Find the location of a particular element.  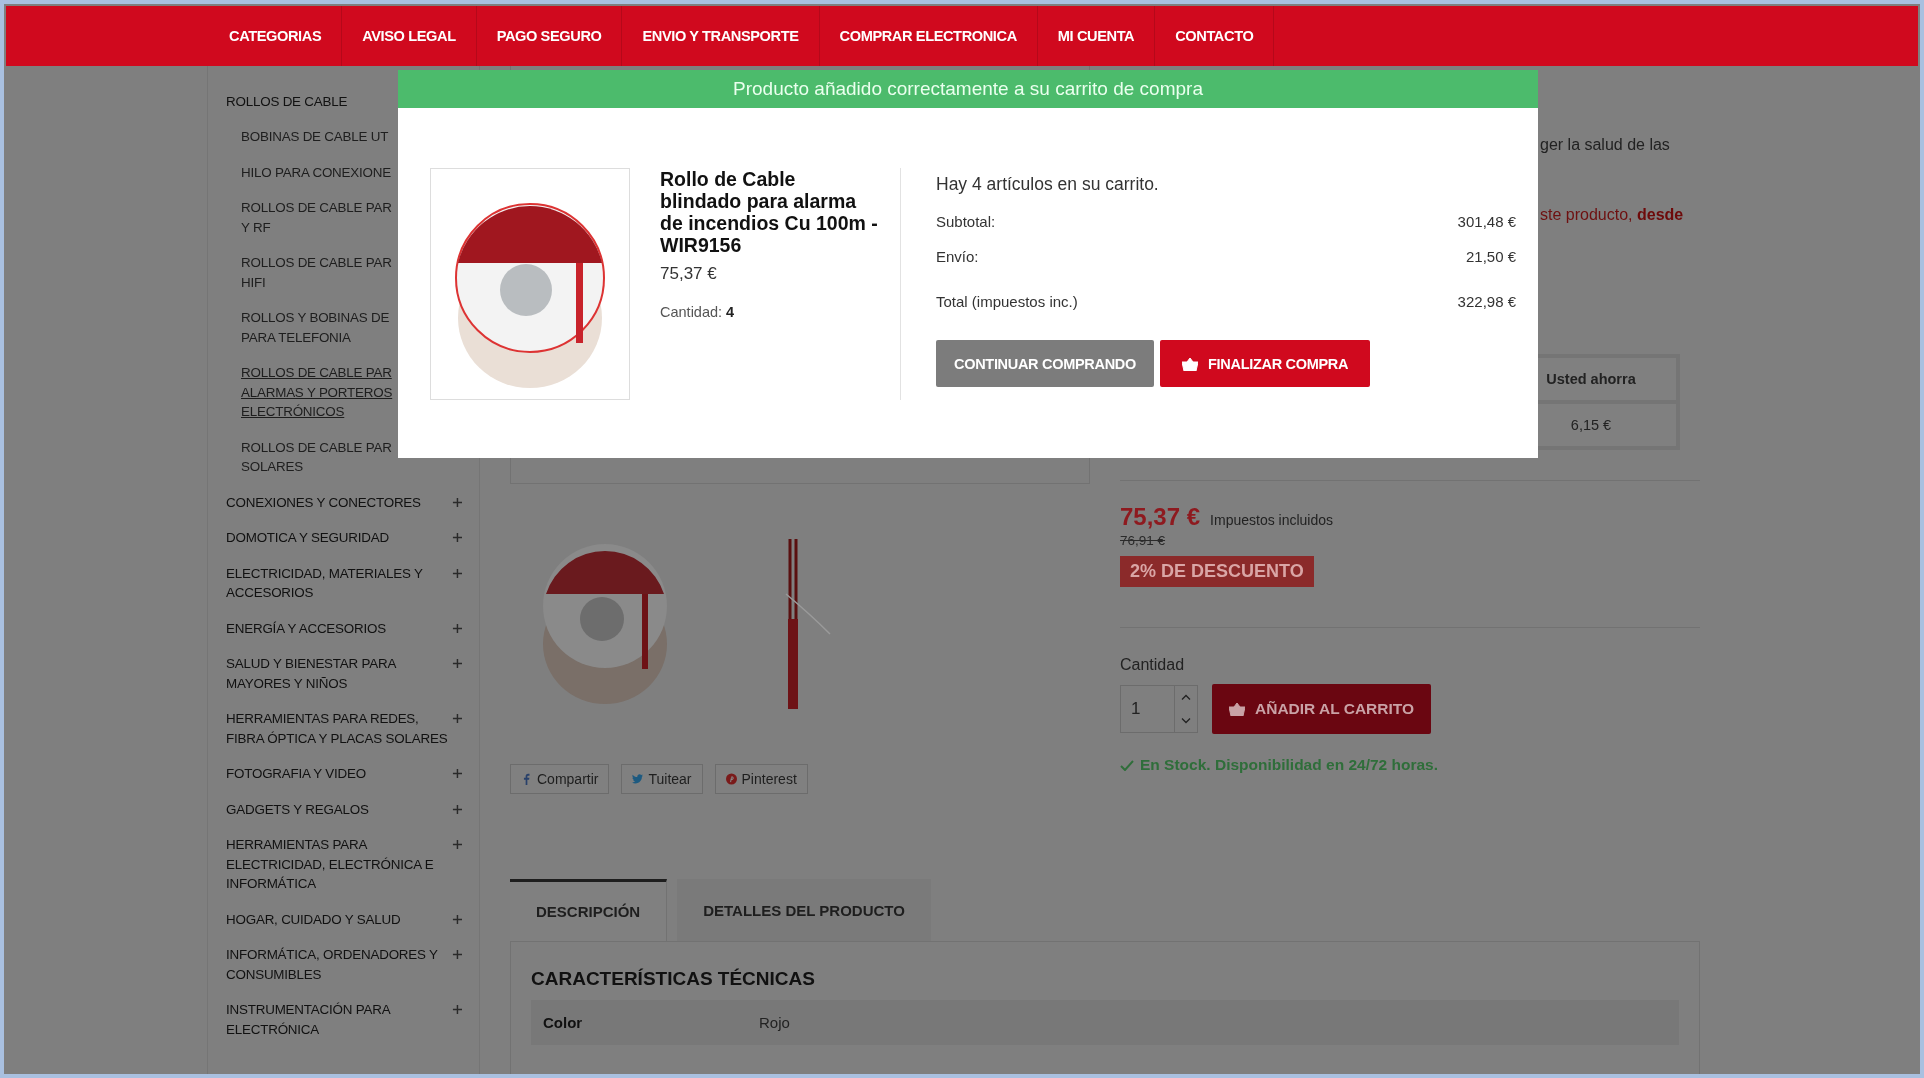

sidebar-subcategory: ROLLOS Y BOBINAS DE PARA TELEFONIA is located at coordinates (308, 328).